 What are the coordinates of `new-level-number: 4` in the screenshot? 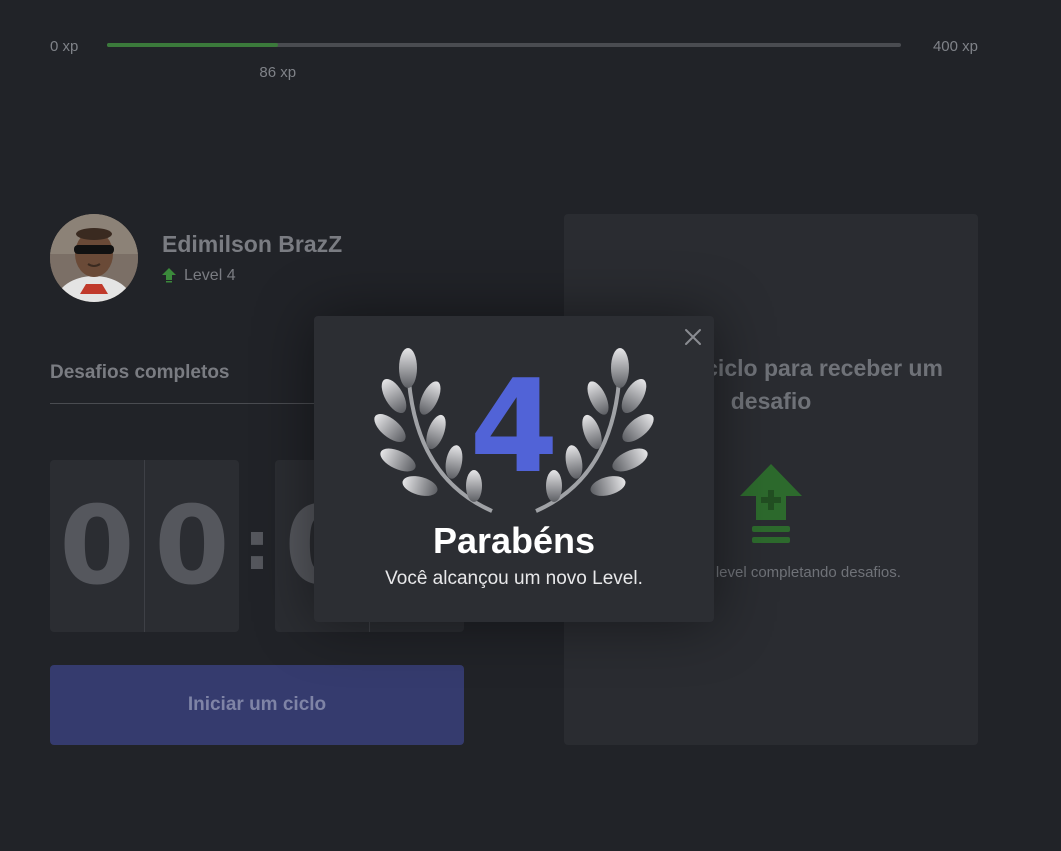 It's located at (514, 427).